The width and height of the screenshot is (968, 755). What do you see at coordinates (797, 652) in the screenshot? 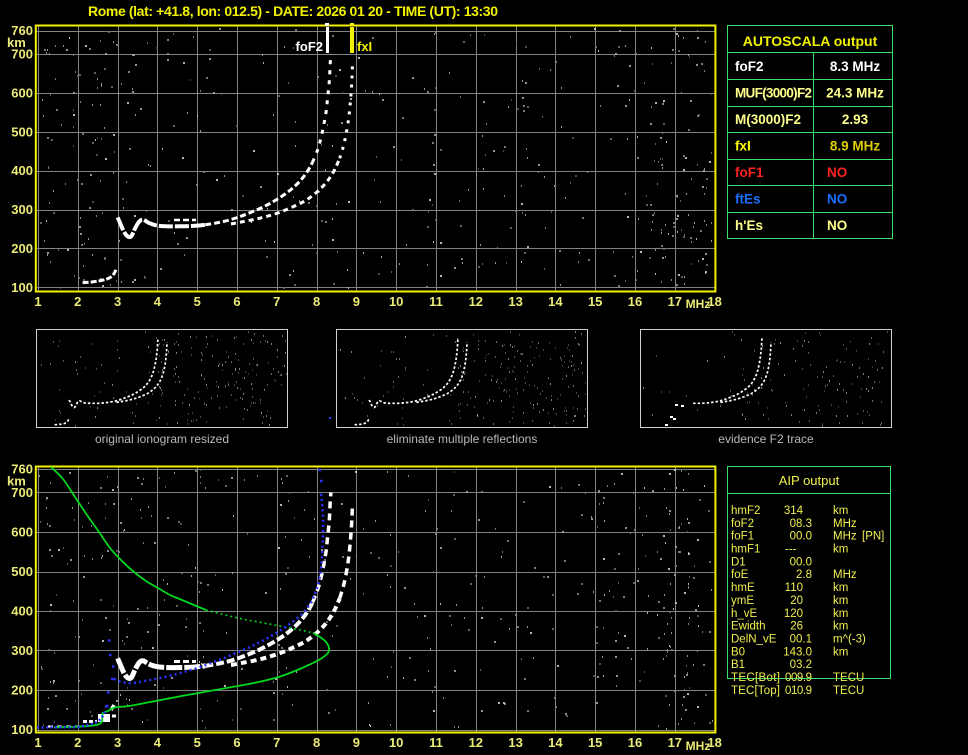
I see `svg-text: 143.0` at bounding box center [797, 652].